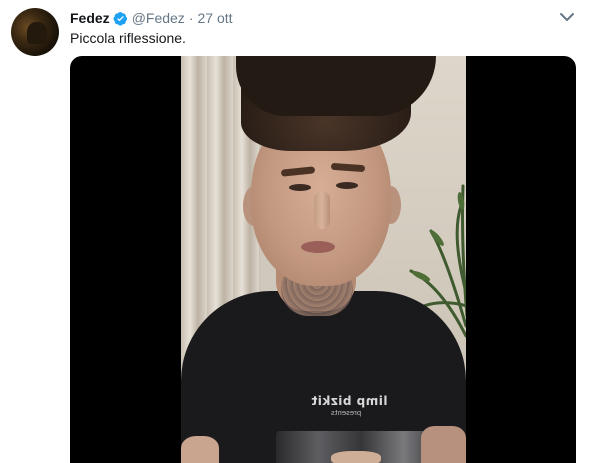 Image resolution: width=589 pixels, height=463 pixels. Describe the element at coordinates (200, 449) in the screenshot. I see `person-hand-left` at that location.